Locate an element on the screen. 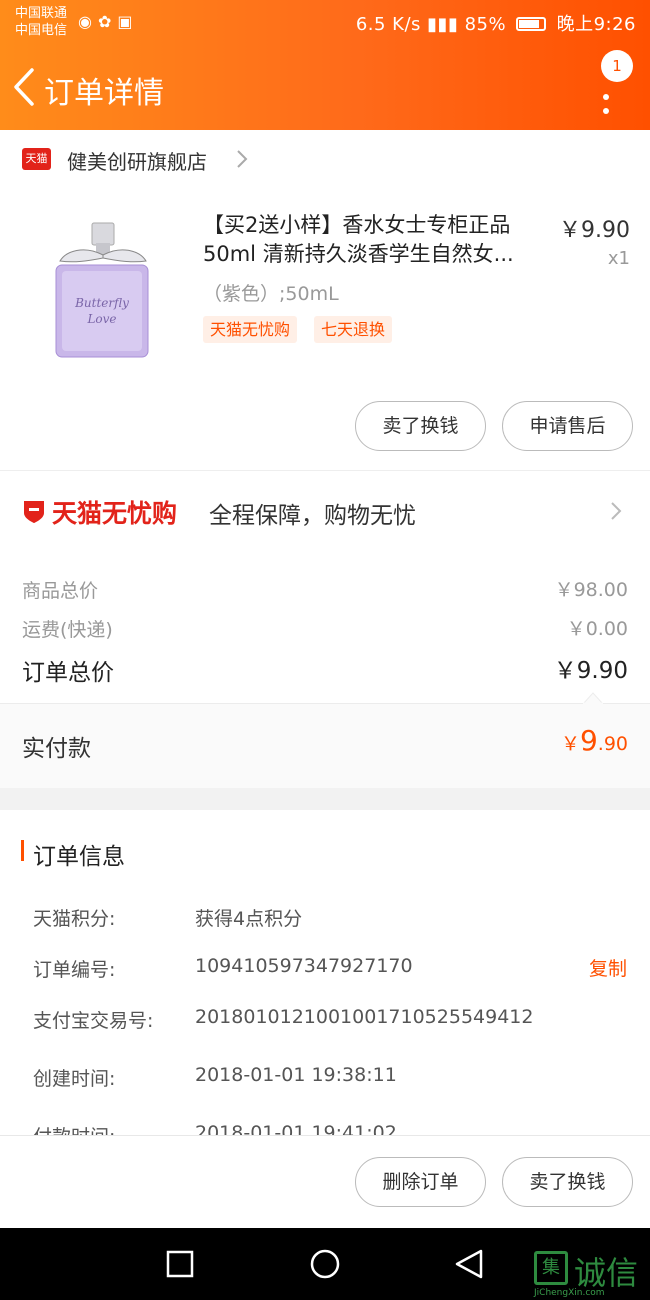 The image size is (650, 1300). delete-order-button: 删除订单 is located at coordinates (420, 1182).